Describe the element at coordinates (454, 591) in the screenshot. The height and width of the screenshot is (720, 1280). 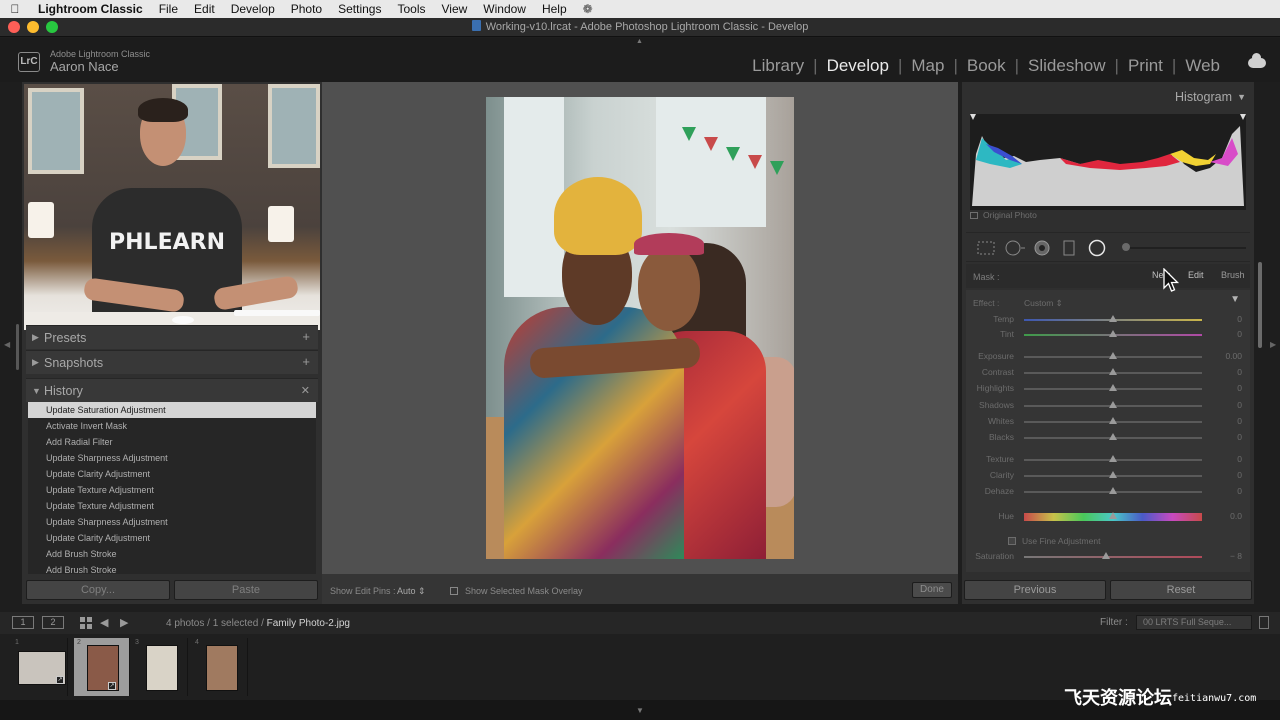
I see `mask-overlay-checkbox` at that location.